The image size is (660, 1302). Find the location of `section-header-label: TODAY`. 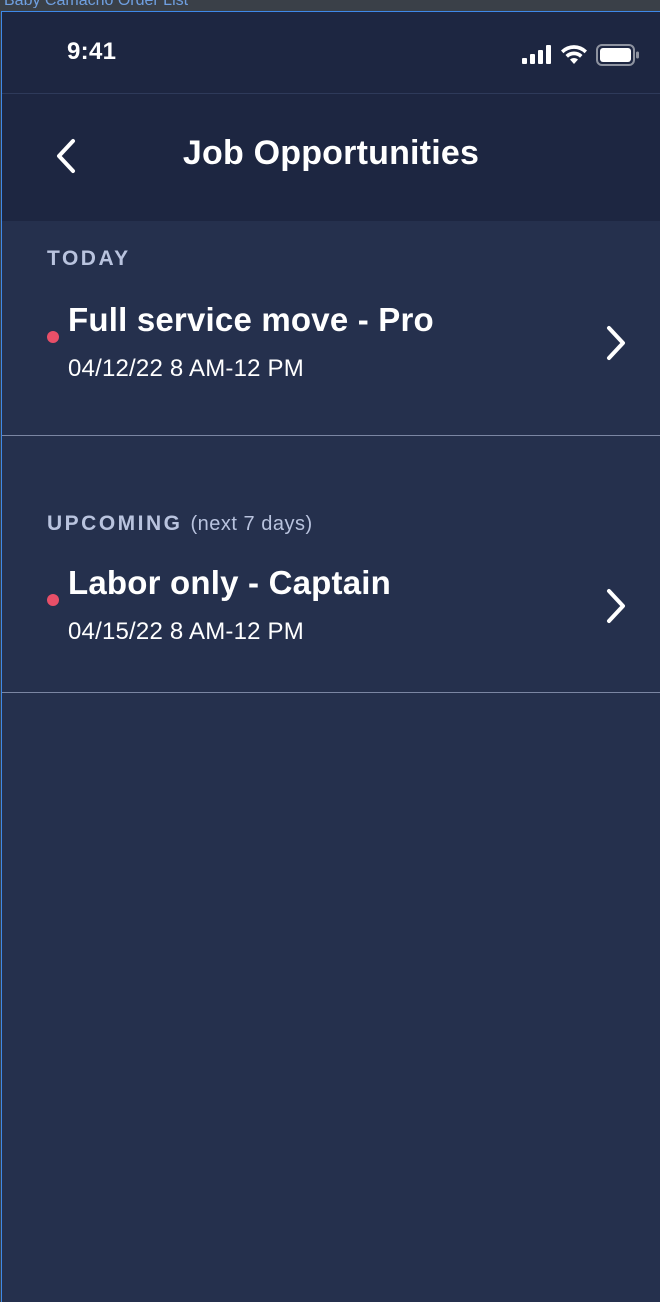

section-header-label: TODAY is located at coordinates (89, 258).